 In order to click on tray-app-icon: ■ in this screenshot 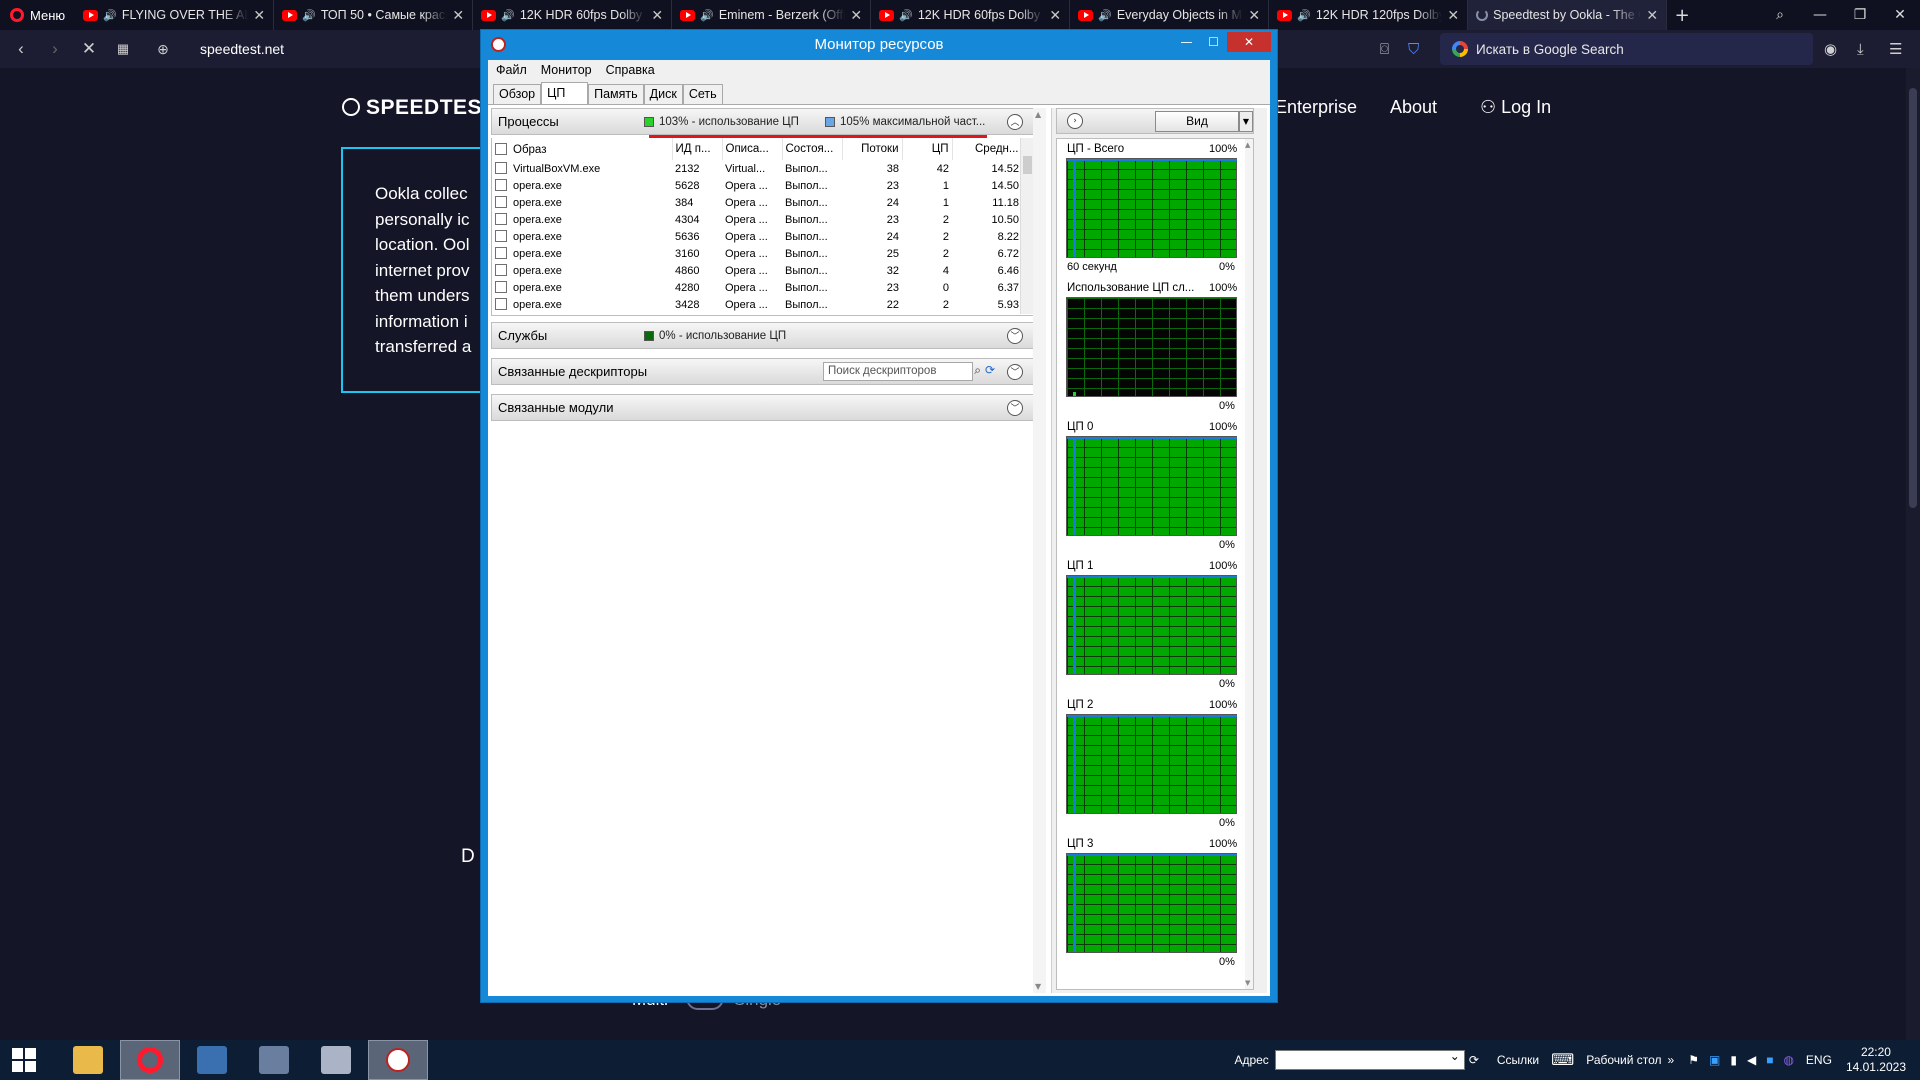, I will do `click(1769, 1060)`.